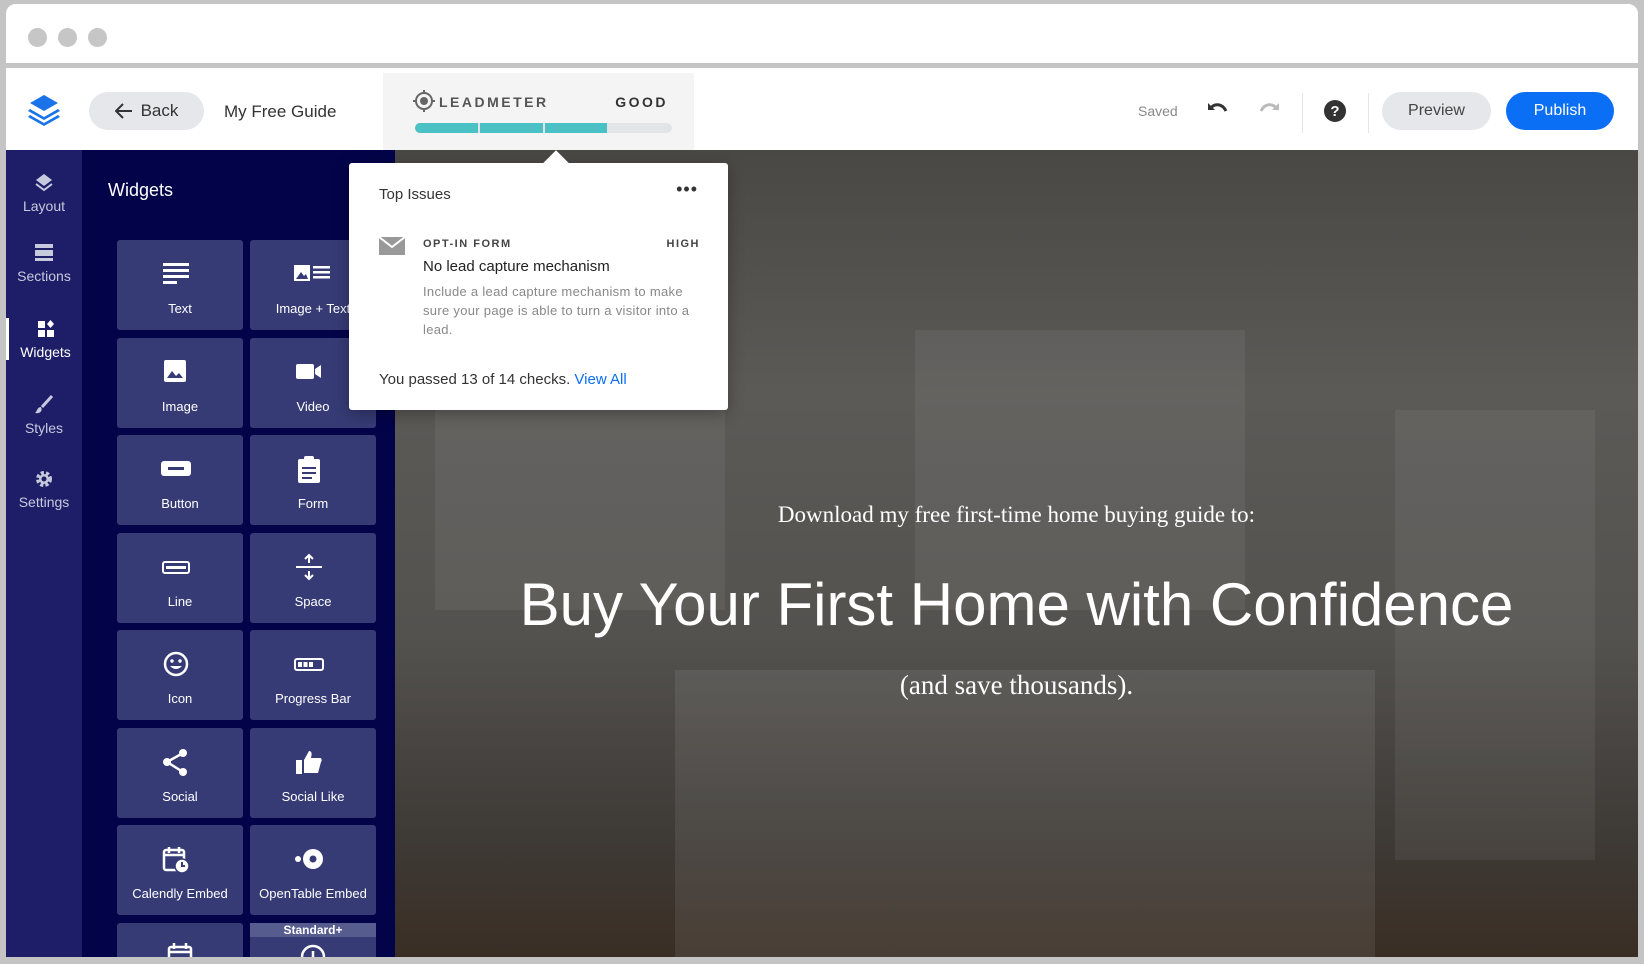 The width and height of the screenshot is (1644, 964). Describe the element at coordinates (176, 860) in the screenshot. I see `calendar-clock-icon` at that location.